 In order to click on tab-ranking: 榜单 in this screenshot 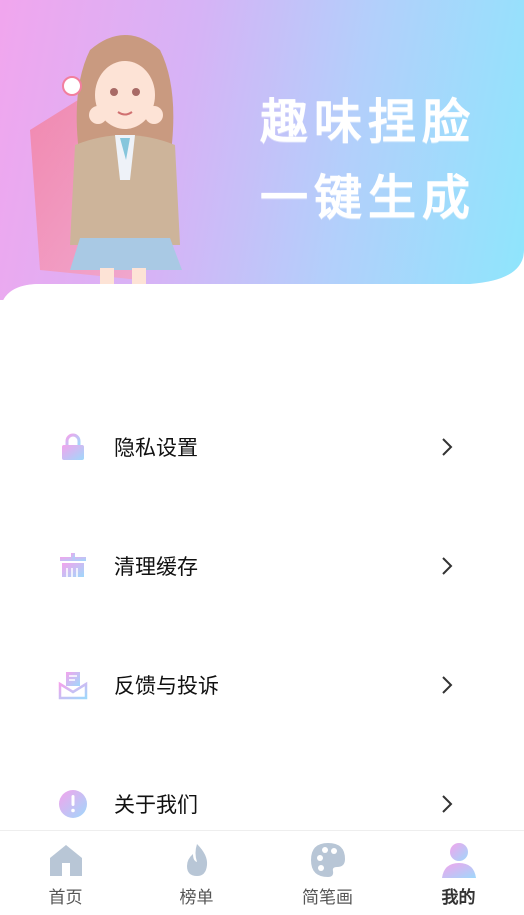, I will do `click(196, 873)`.